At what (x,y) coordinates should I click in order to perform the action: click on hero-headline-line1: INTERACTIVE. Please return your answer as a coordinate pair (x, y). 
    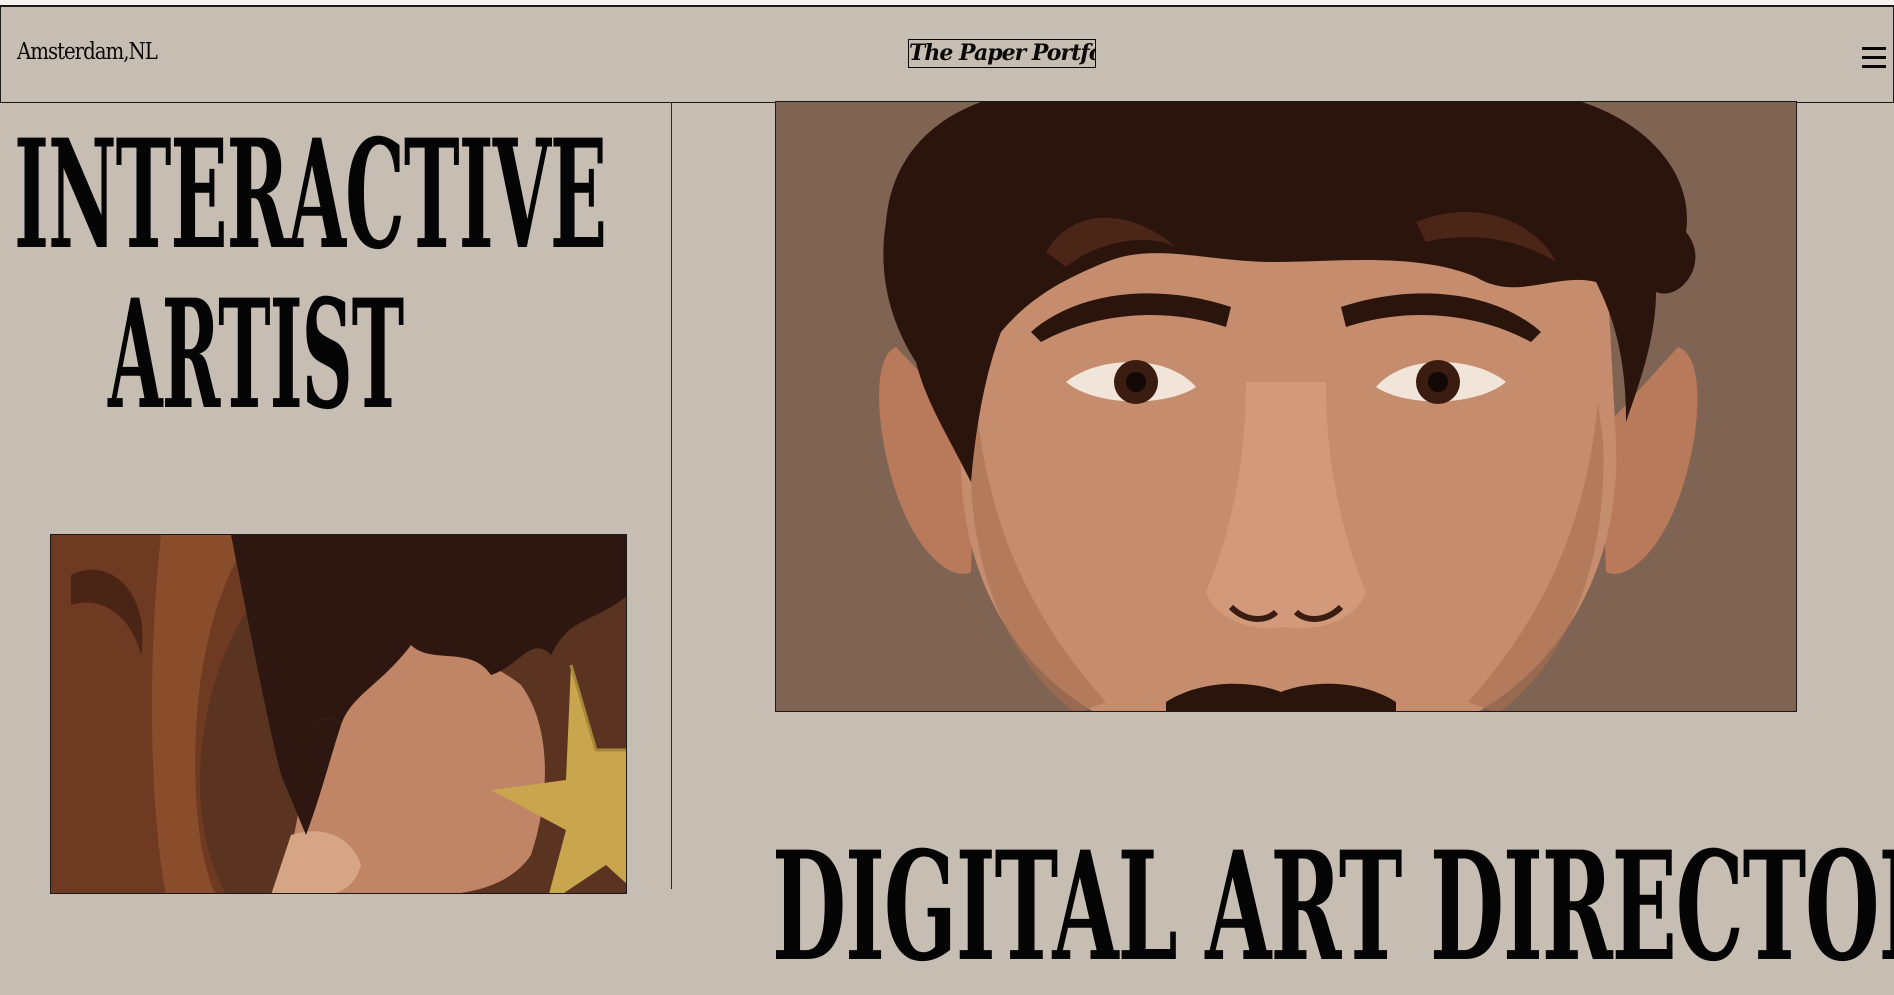
    Looking at the image, I should click on (310, 195).